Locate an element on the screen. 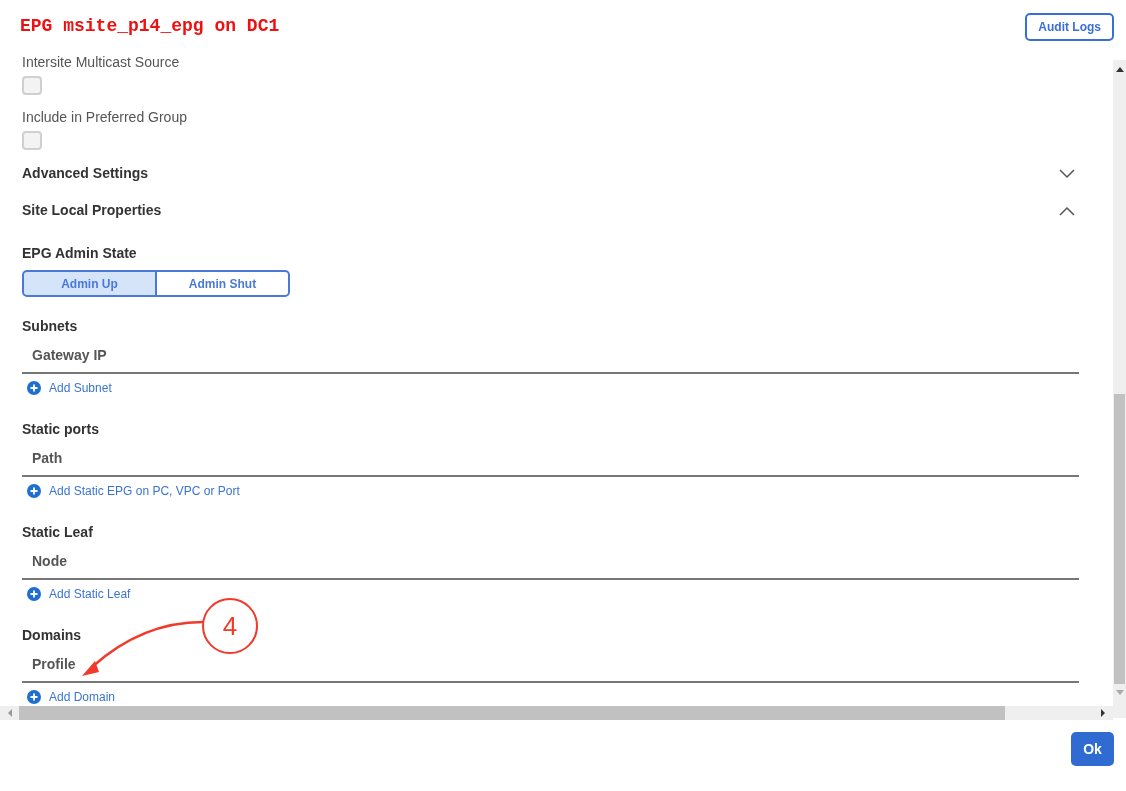 The width and height of the screenshot is (1126, 791). checkbox-label: Intersite Multicast Source is located at coordinates (101, 62).